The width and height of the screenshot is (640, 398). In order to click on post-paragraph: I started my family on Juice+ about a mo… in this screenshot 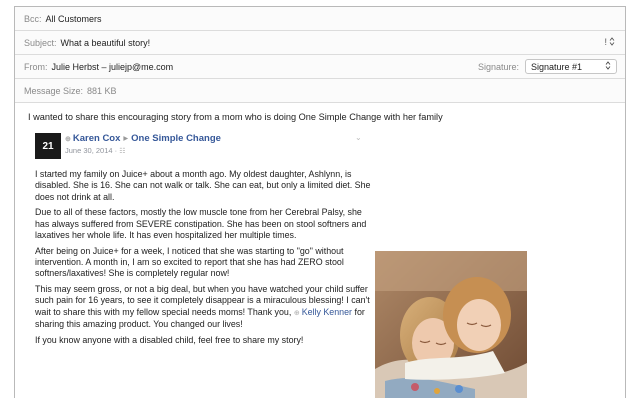, I will do `click(203, 185)`.